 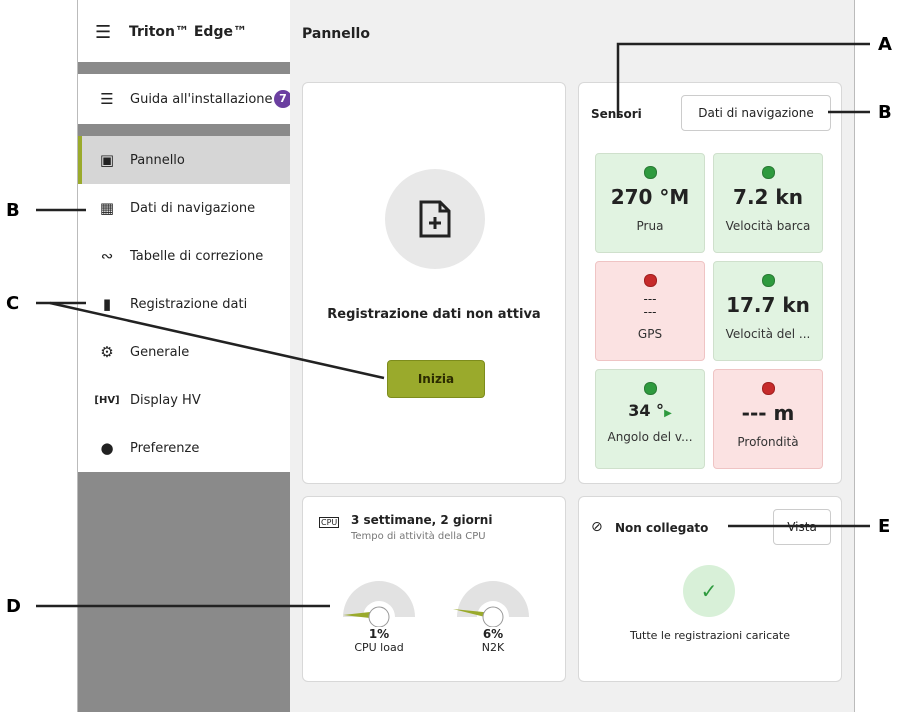 I want to click on annotation-label-b-right: B, so click(x=885, y=112).